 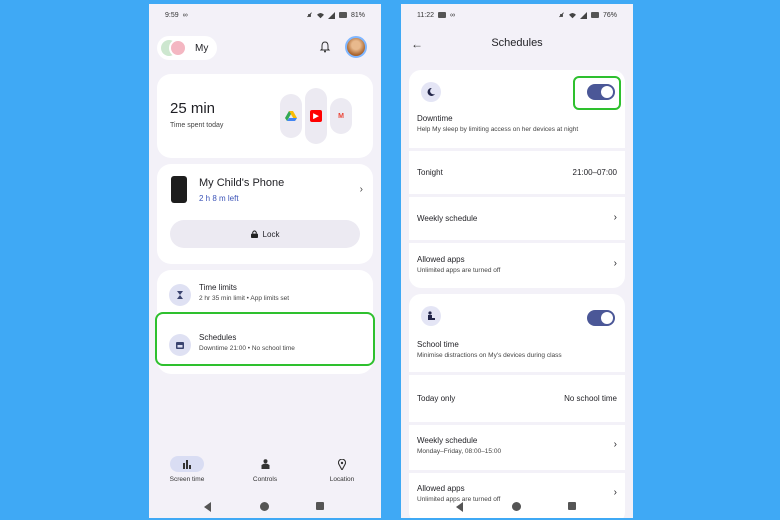 I want to click on app-notification-icon, so click(x=442, y=15).